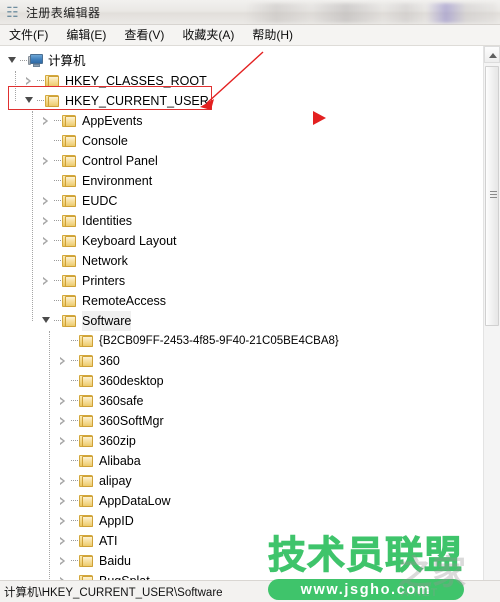  I want to click on tree-item: Printers, so click(235, 281).